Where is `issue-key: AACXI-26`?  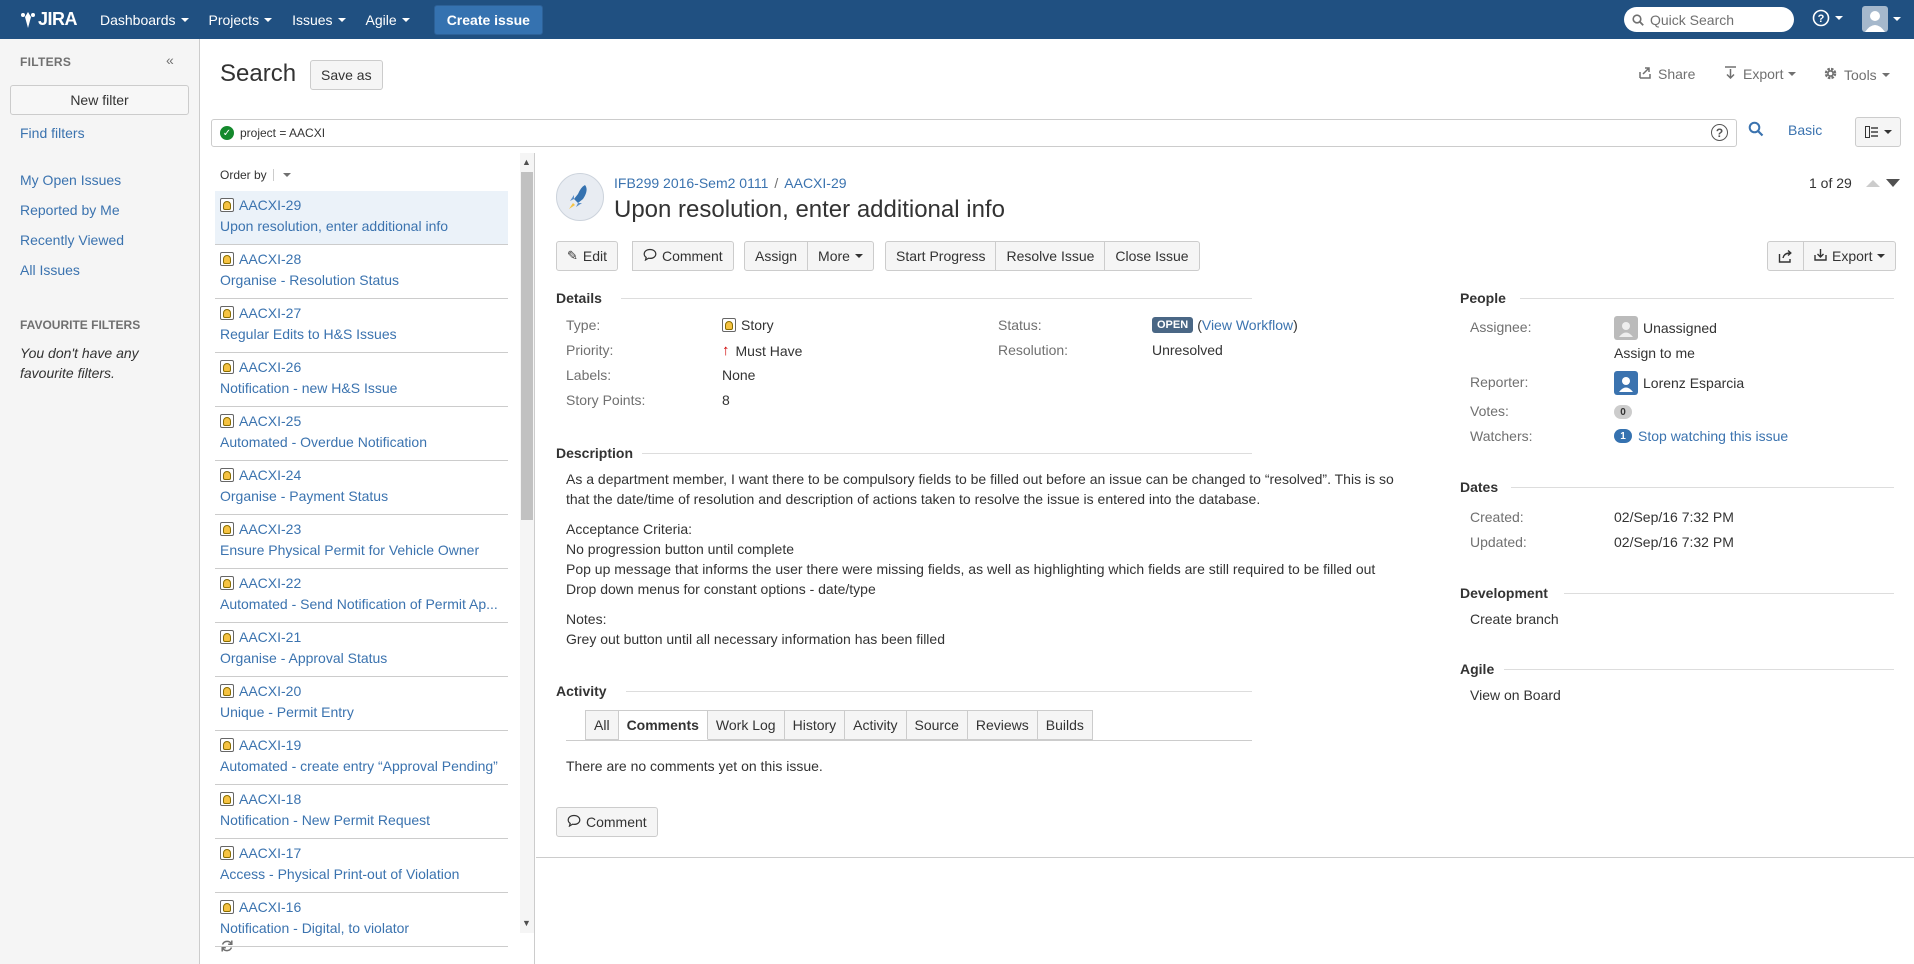
issue-key: AACXI-26 is located at coordinates (361, 367).